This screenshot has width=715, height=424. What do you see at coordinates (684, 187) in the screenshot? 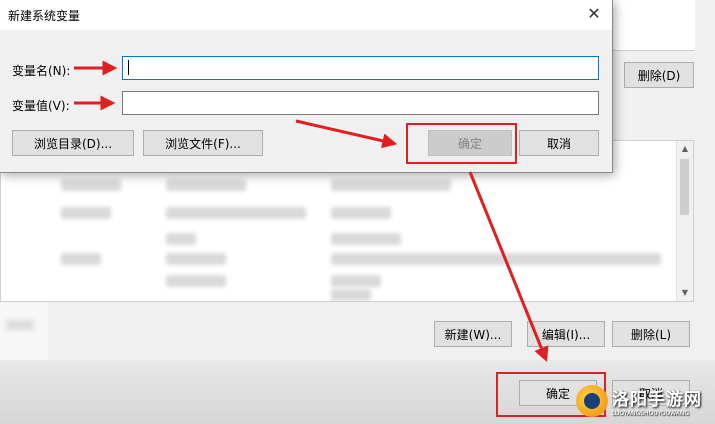
I see `scrollbar-thumb` at bounding box center [684, 187].